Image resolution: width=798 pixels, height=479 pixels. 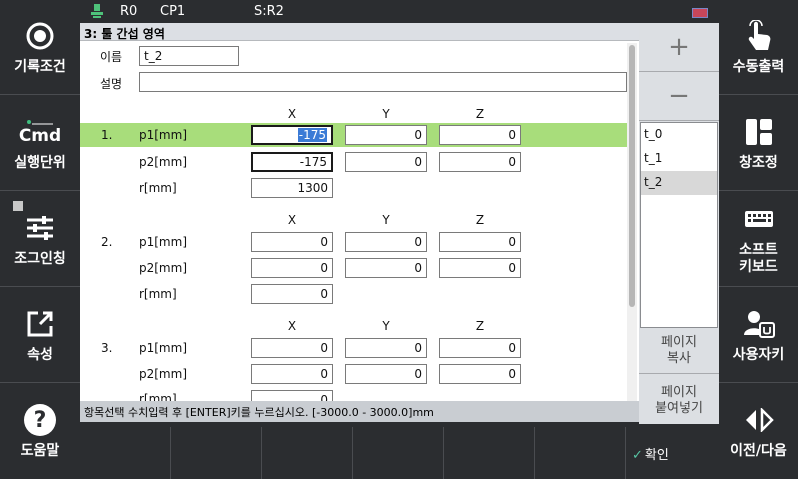 I want to click on item-list: t_0 t_1 t_2, so click(x=679, y=225).